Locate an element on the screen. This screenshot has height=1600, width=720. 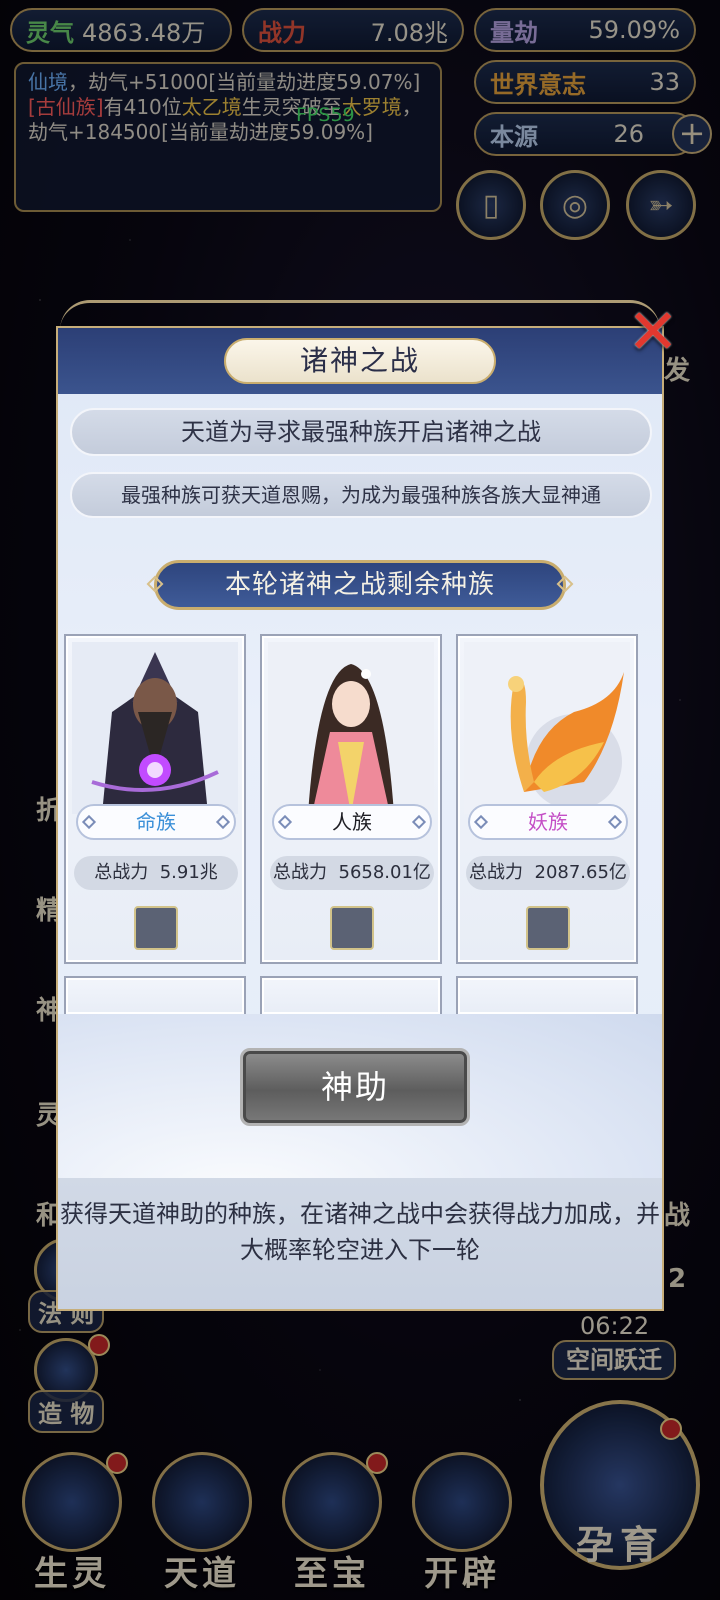
race-name-ren: 人族 is located at coordinates (352, 822).